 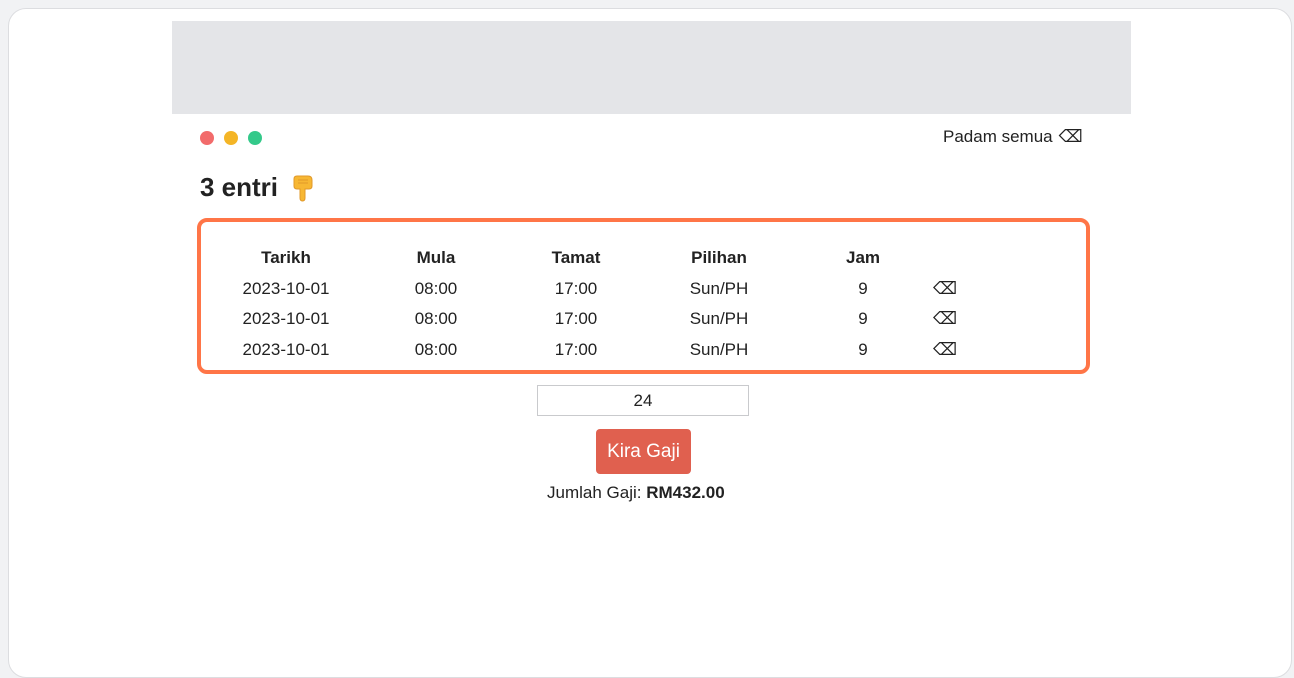 I want to click on window-controls, so click(x=231, y=138).